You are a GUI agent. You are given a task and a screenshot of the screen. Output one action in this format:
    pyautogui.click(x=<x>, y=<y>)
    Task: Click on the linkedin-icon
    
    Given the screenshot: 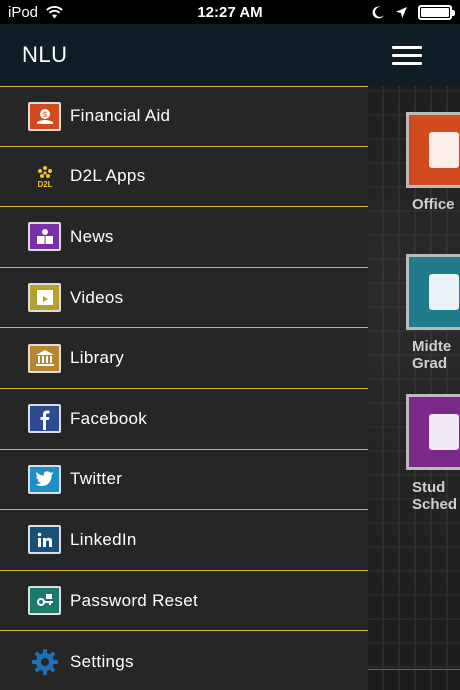 What is the action you would take?
    pyautogui.click(x=44, y=540)
    